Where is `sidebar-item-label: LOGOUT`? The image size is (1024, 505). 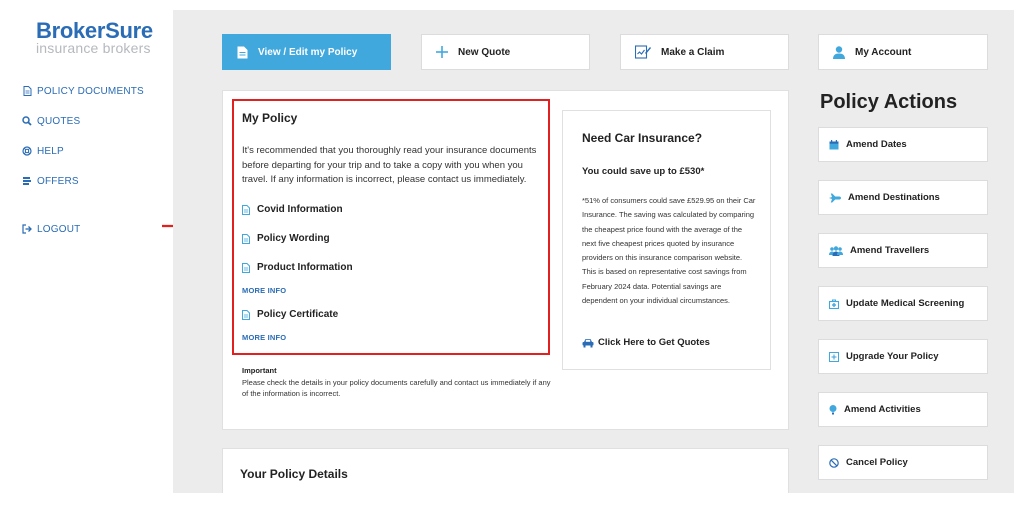
sidebar-item-label: LOGOUT is located at coordinates (59, 229).